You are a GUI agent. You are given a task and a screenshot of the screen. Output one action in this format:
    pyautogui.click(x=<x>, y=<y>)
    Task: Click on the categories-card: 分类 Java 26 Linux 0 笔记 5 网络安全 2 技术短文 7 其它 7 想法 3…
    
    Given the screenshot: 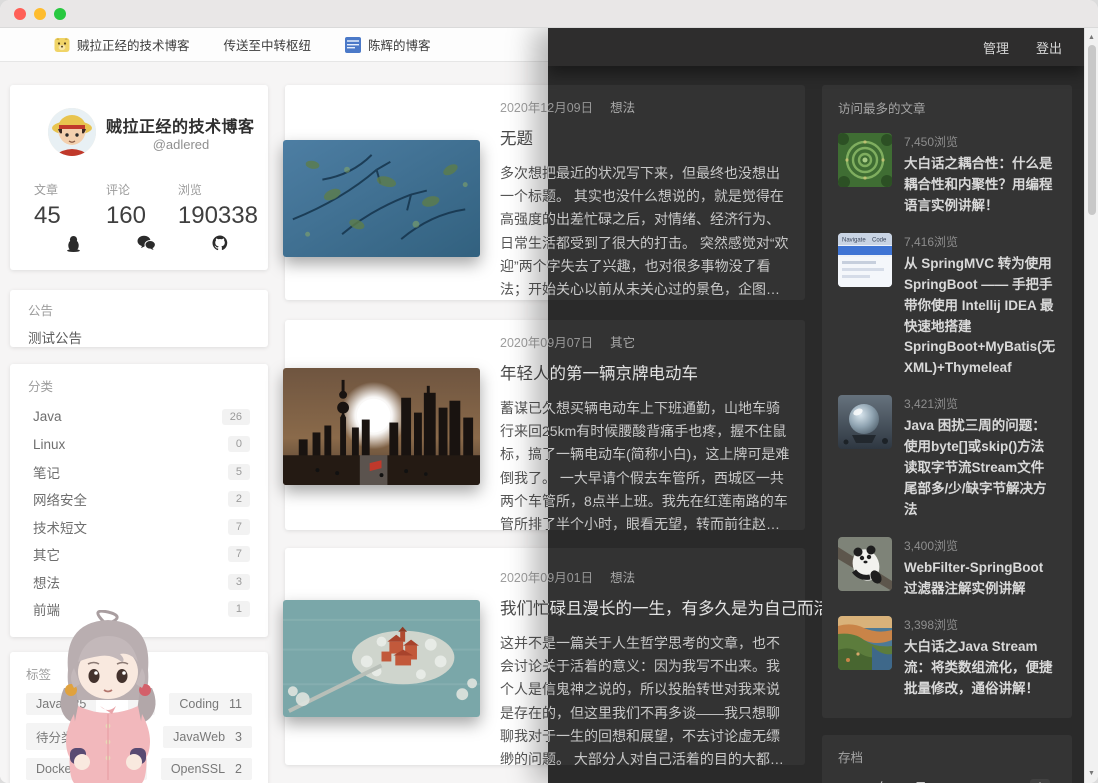 What is the action you would take?
    pyautogui.click(x=139, y=500)
    